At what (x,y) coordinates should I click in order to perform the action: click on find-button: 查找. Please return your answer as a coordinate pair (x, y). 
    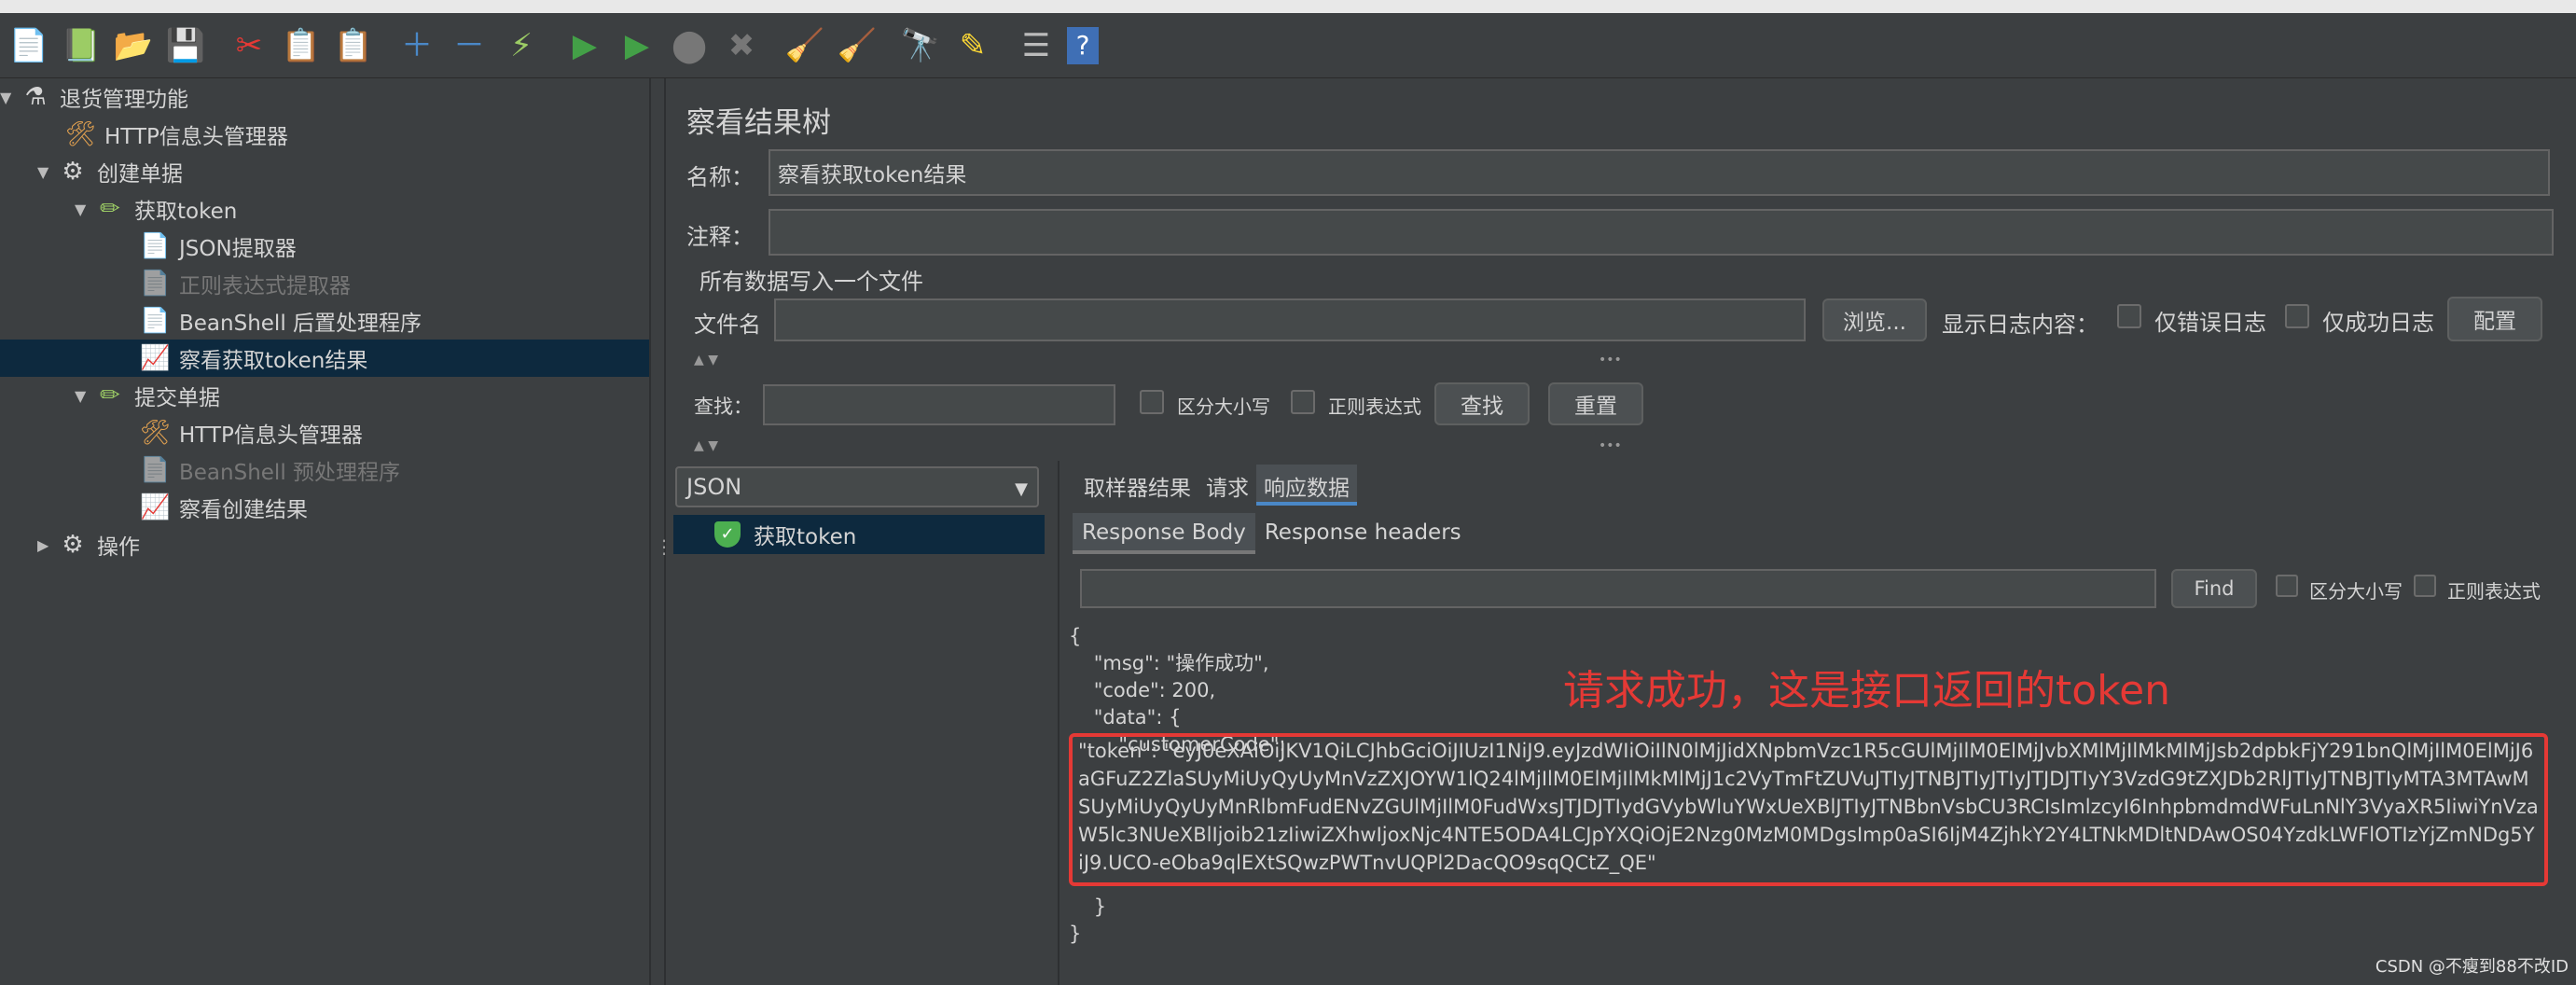
    Looking at the image, I should click on (1482, 403).